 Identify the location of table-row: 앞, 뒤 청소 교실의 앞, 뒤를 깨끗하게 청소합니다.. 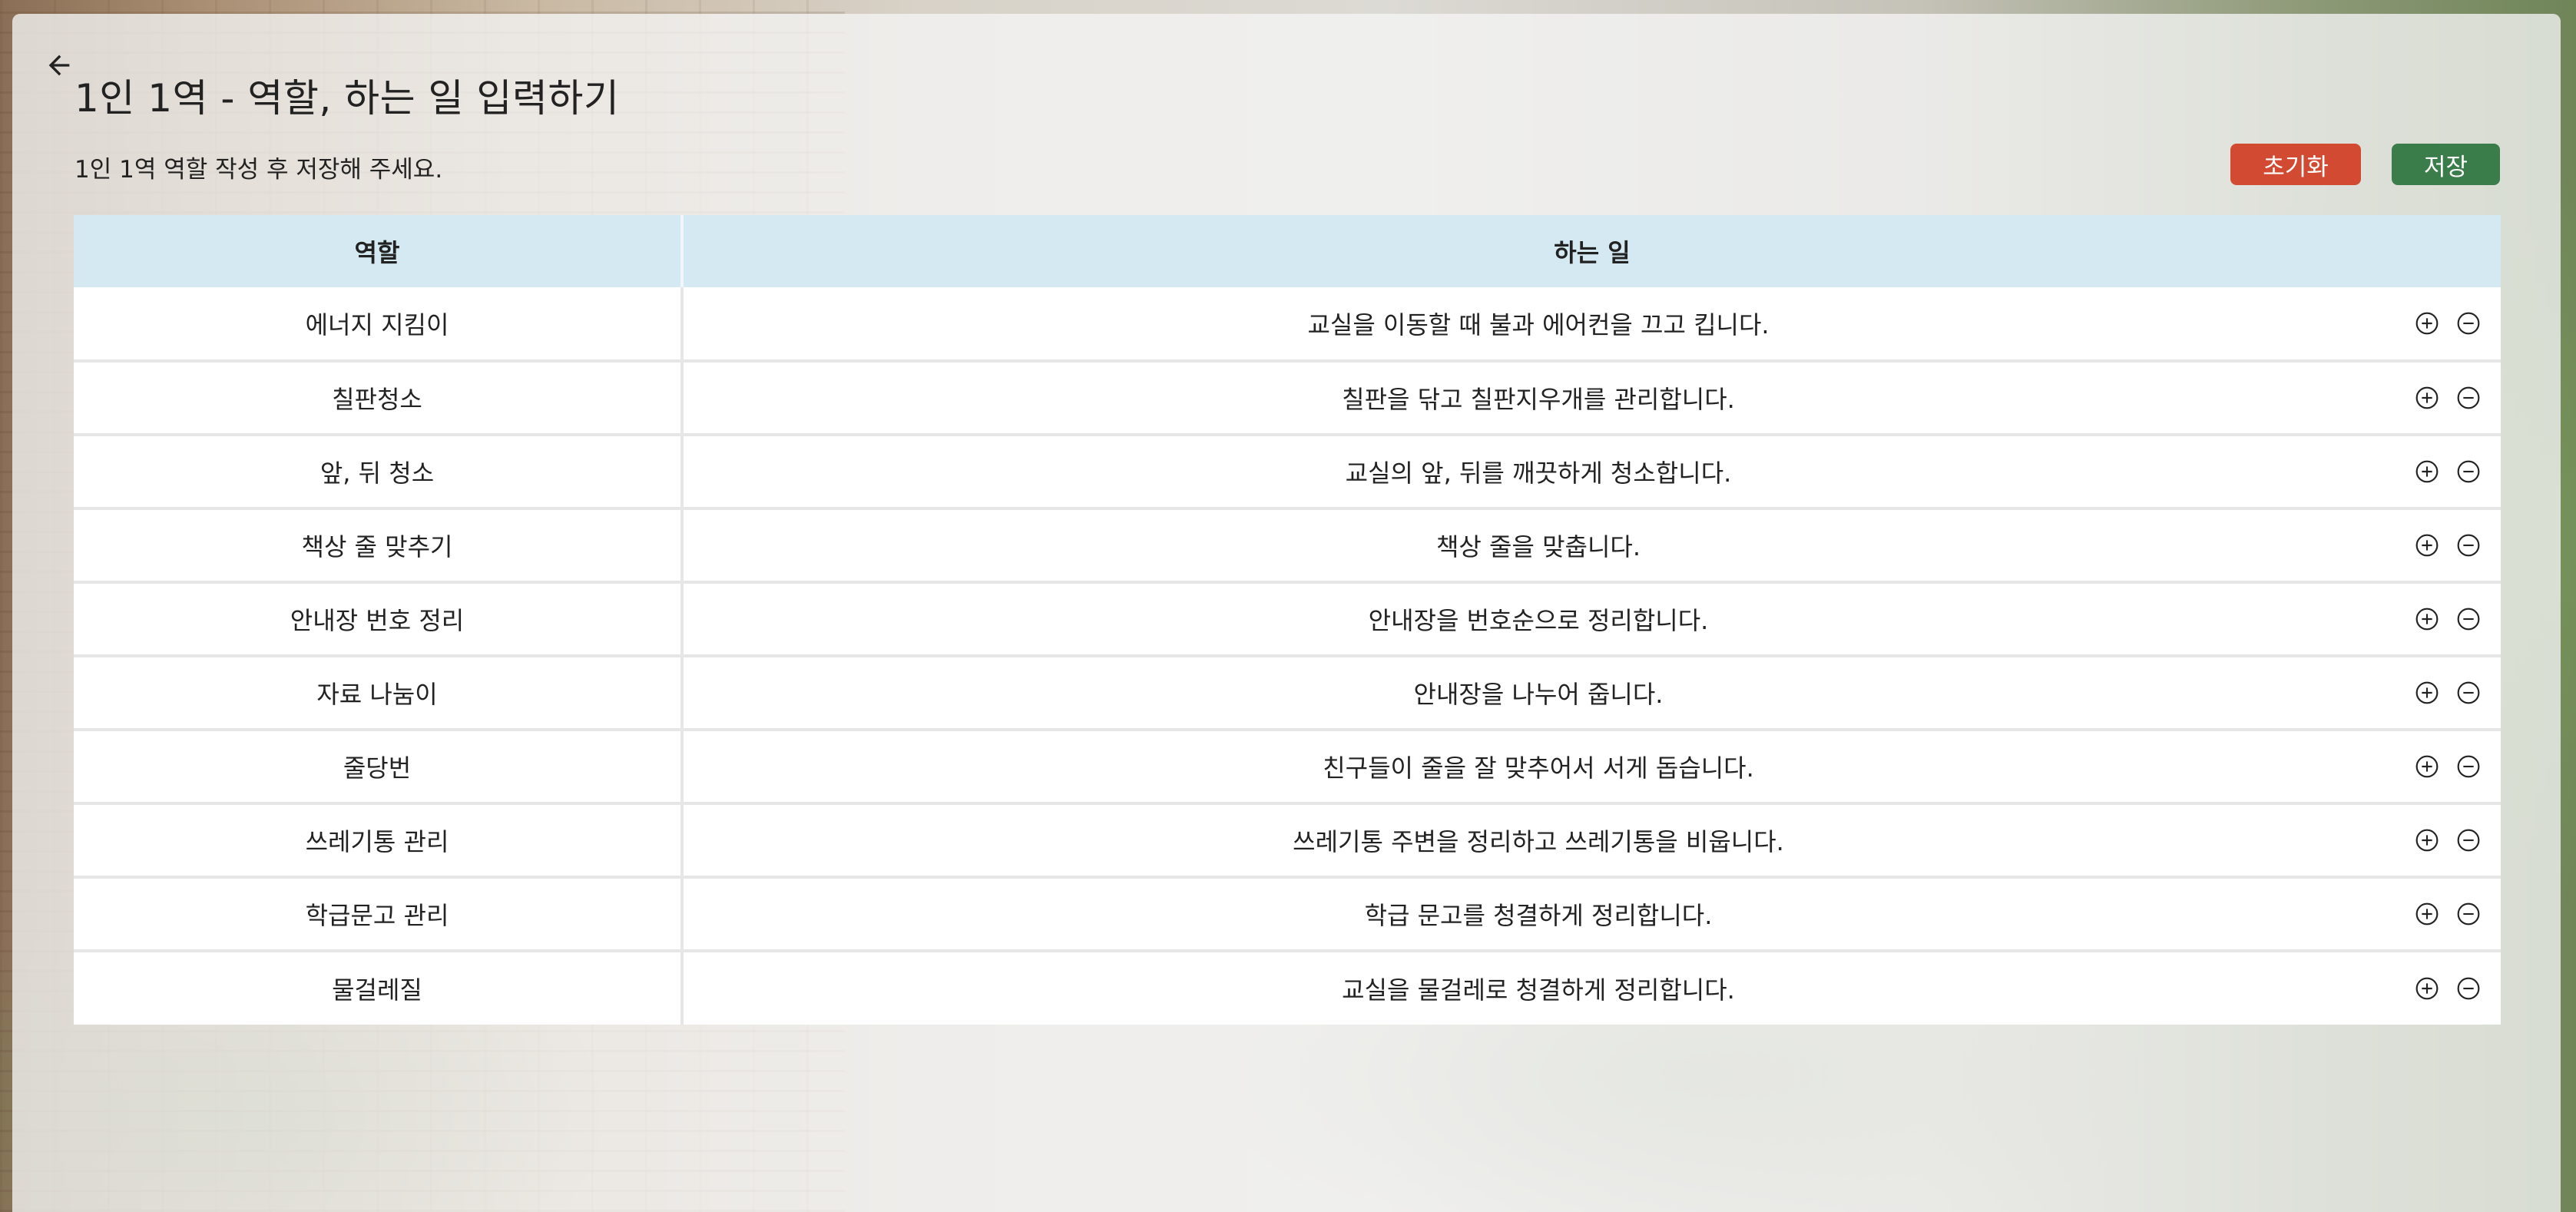
(1287, 473).